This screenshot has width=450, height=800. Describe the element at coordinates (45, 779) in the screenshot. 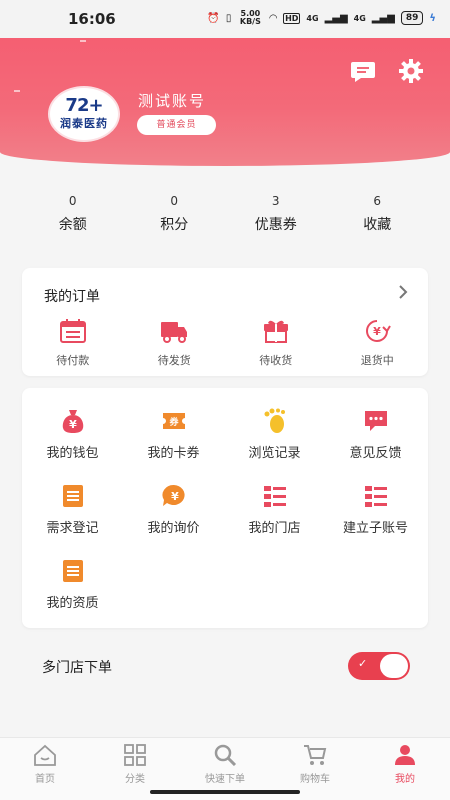

I see `tab-label: 首页` at that location.